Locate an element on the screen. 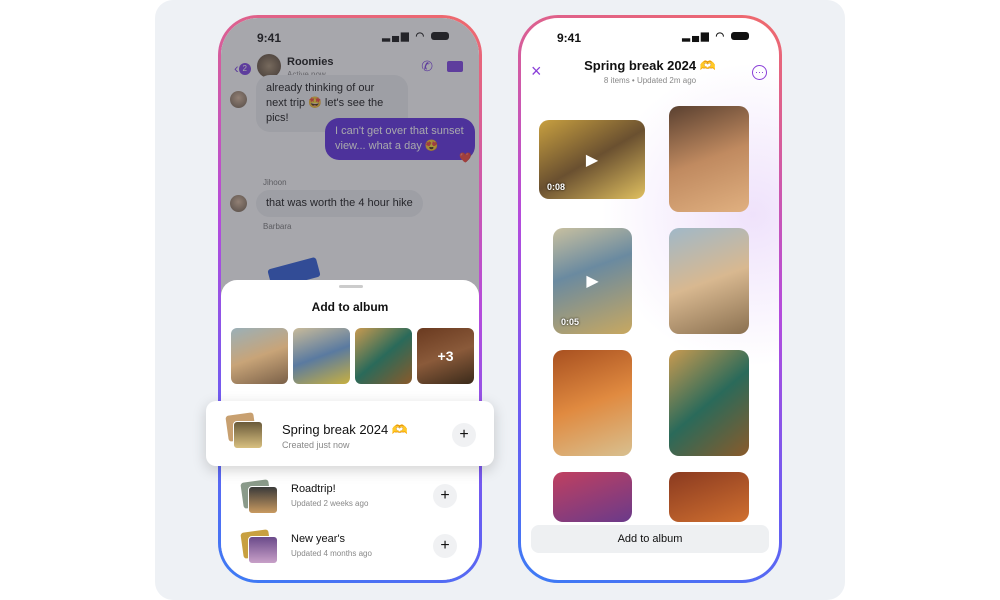  sheet-title: Add to album is located at coordinates (350, 307).